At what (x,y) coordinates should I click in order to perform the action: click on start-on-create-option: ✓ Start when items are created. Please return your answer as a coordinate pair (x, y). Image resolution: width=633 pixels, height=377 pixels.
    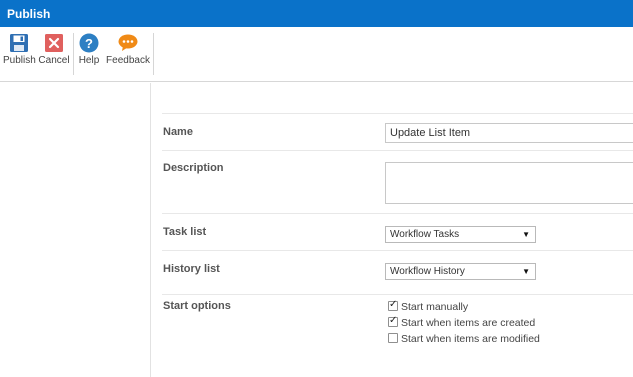
    Looking at the image, I should click on (462, 323).